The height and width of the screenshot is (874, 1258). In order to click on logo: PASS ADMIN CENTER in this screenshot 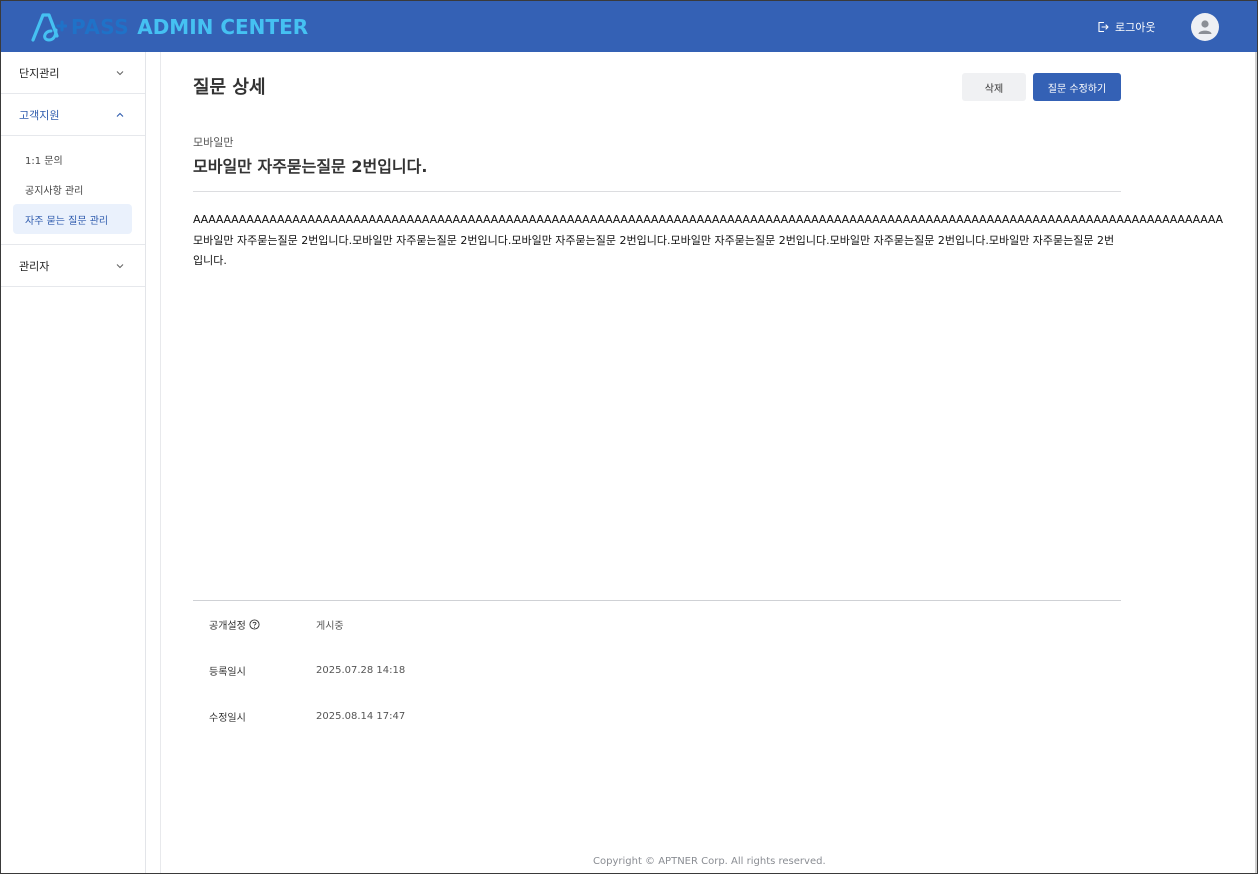, I will do `click(169, 27)`.